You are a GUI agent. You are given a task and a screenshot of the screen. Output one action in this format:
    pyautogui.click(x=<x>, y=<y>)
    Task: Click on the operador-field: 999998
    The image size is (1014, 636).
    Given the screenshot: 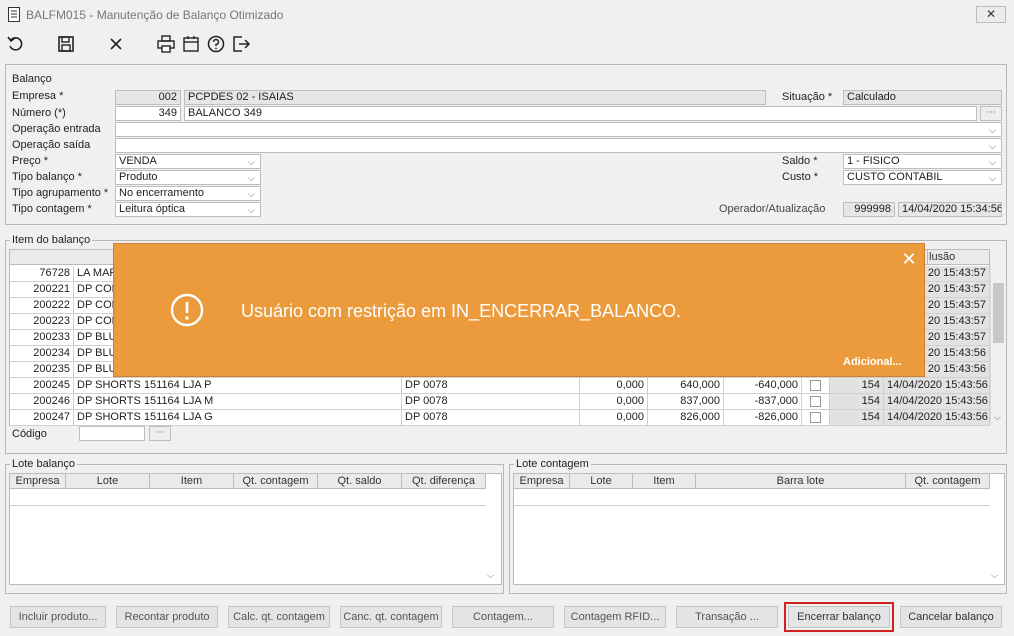 What is the action you would take?
    pyautogui.click(x=869, y=209)
    